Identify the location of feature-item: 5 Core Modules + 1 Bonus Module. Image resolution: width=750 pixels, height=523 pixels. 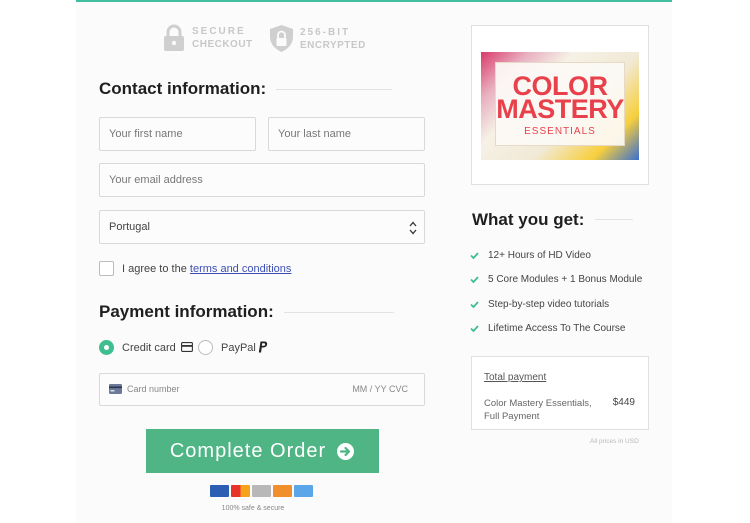
(556, 279).